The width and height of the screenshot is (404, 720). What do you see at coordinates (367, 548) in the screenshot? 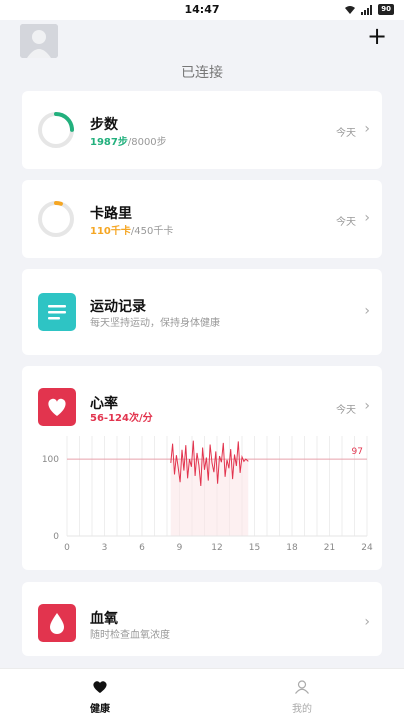
I see `x-tick-label: 24` at bounding box center [367, 548].